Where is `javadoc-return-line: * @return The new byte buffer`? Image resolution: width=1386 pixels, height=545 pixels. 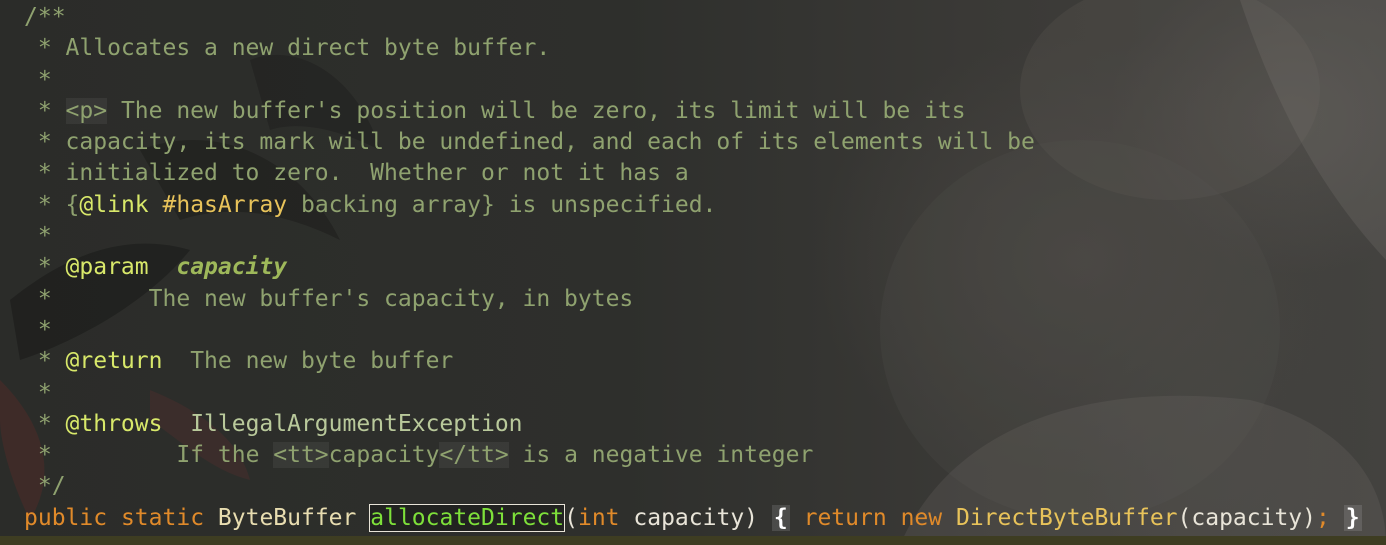 javadoc-return-line: * @return The new byte buffer is located at coordinates (239, 361).